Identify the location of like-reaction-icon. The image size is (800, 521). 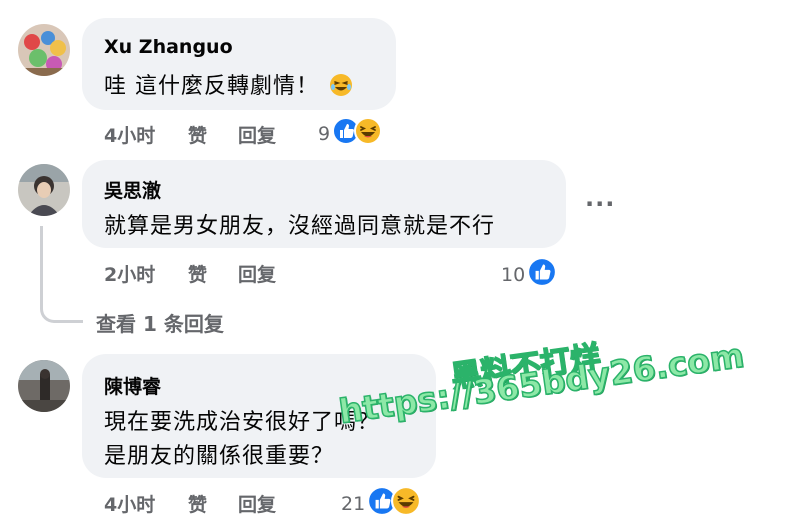
(542, 274).